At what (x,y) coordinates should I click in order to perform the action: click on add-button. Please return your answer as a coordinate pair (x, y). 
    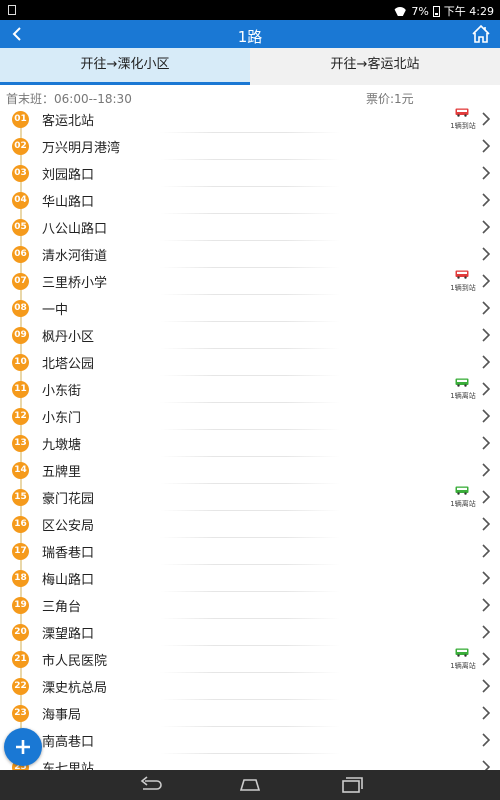
    Looking at the image, I should click on (23, 747).